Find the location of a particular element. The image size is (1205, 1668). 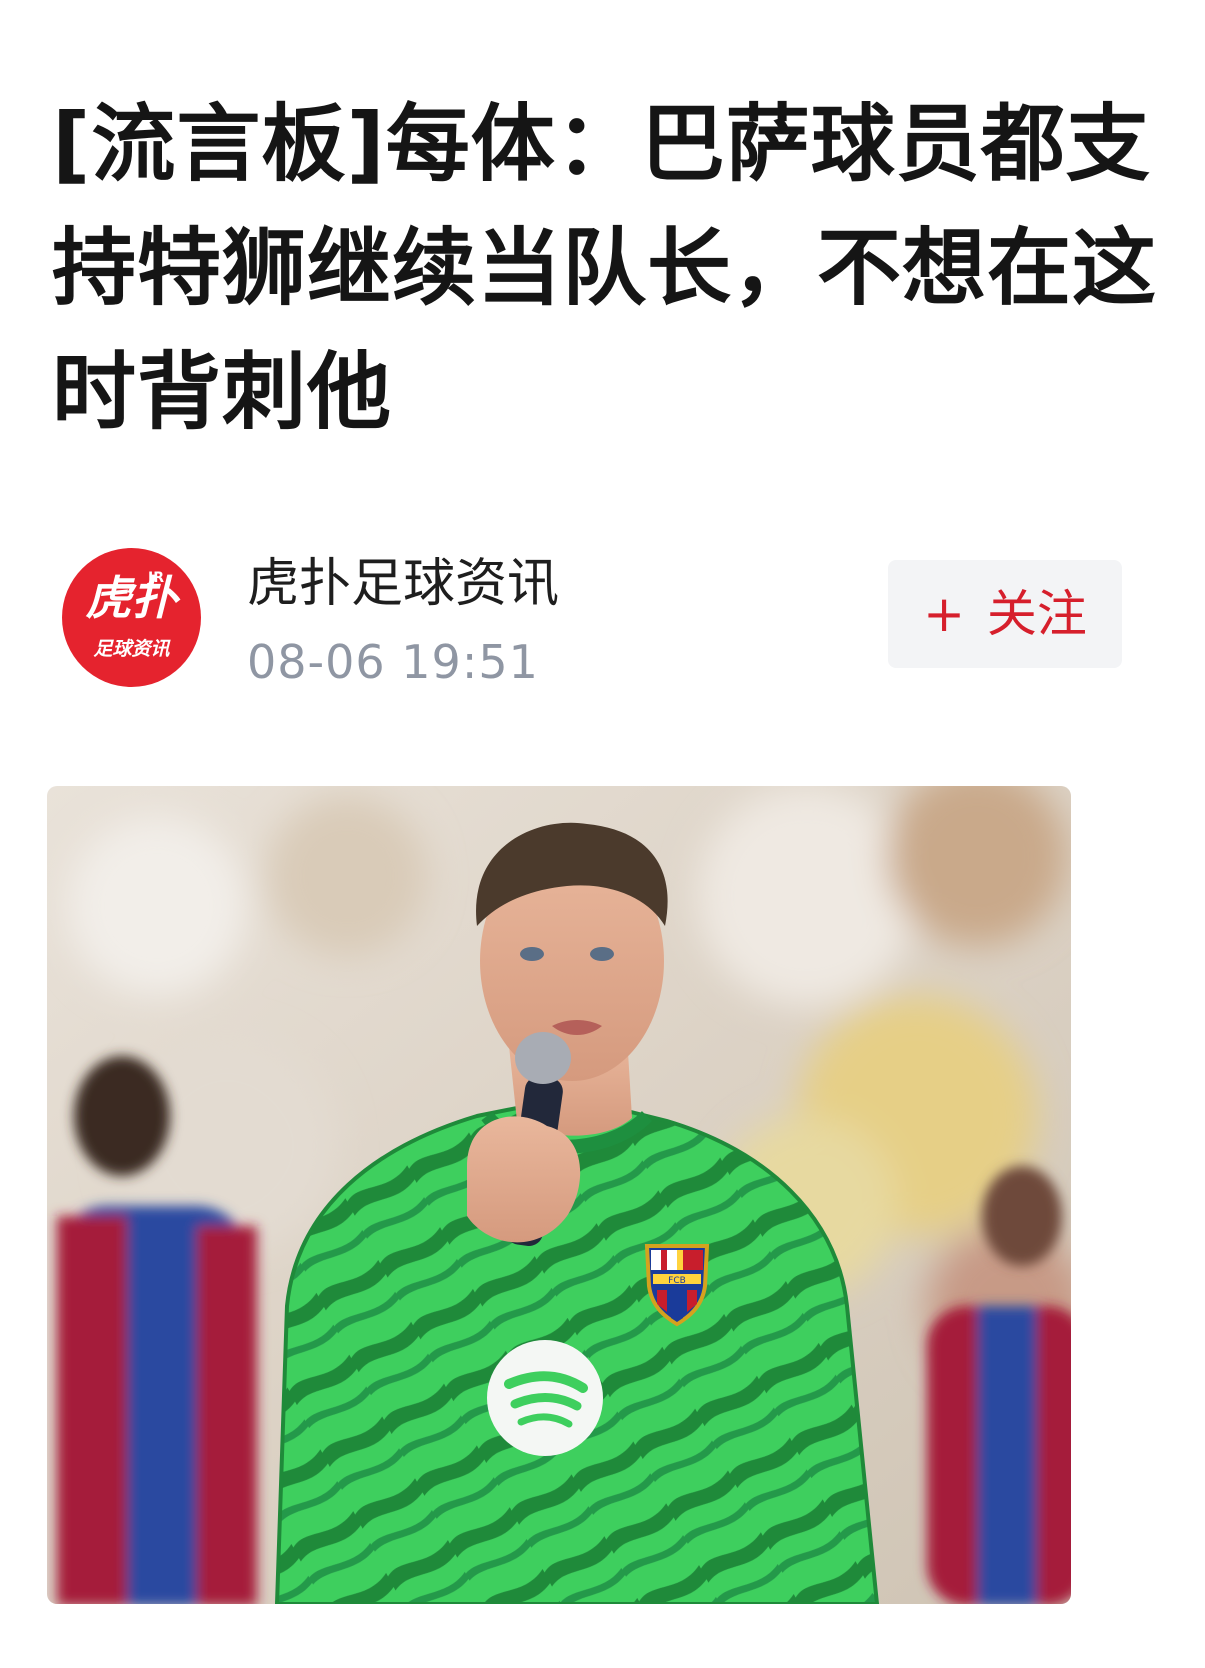

follow-button: + 关注 is located at coordinates (1005, 614).